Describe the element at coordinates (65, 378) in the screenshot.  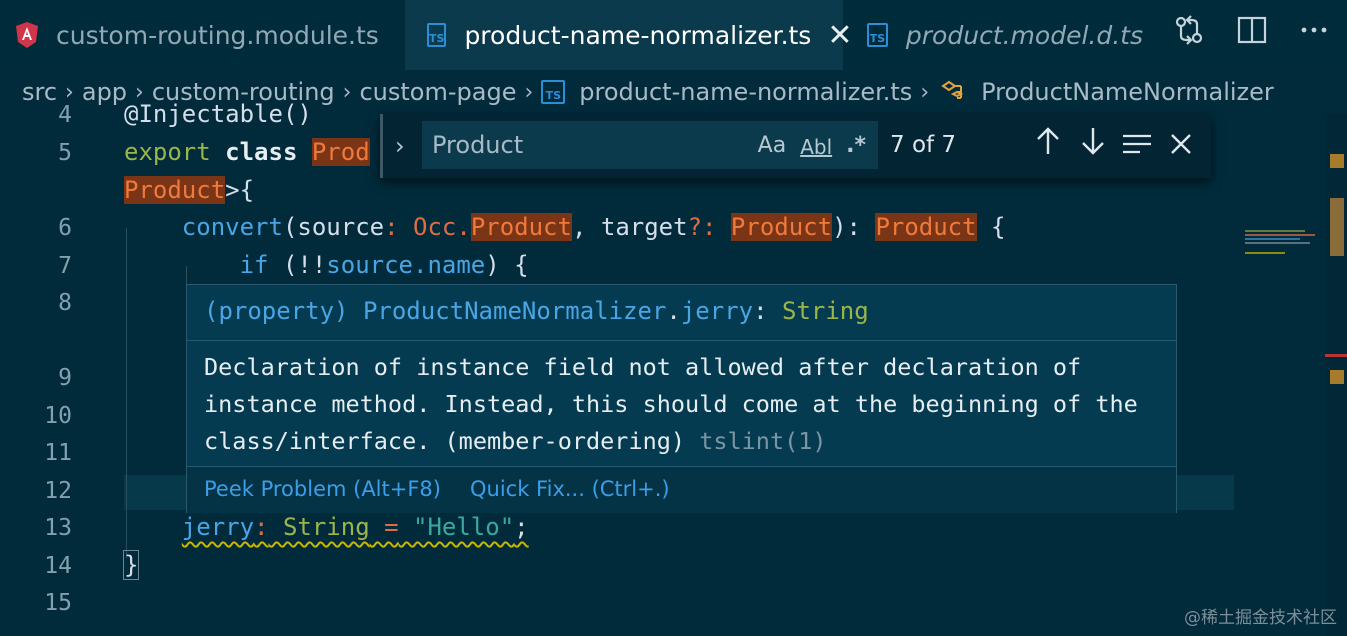
I see `line-number: 9` at that location.